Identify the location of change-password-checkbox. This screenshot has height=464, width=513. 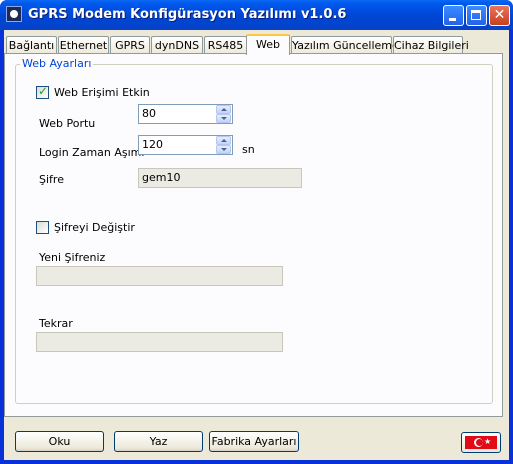
(42, 227).